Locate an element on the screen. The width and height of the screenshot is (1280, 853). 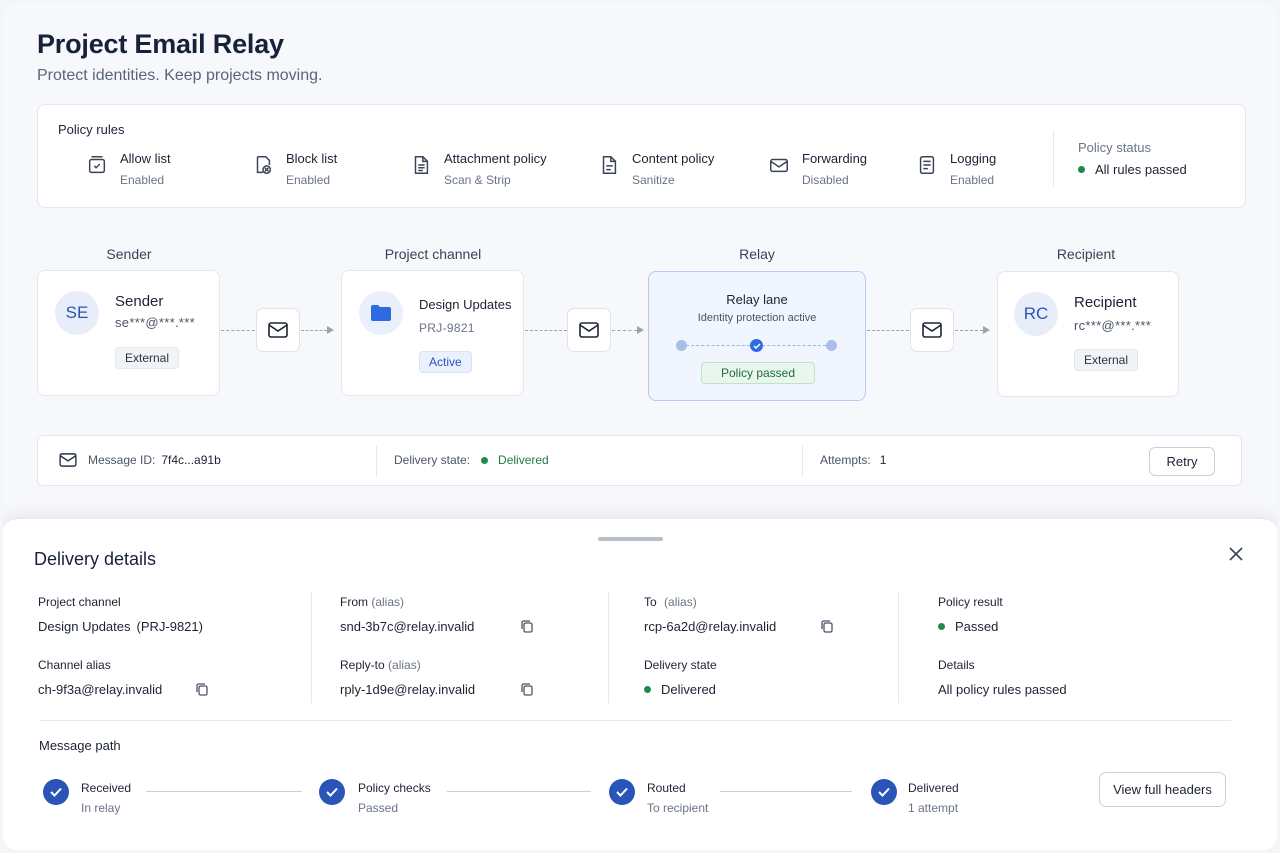
rule-title: Block list is located at coordinates (312, 158).